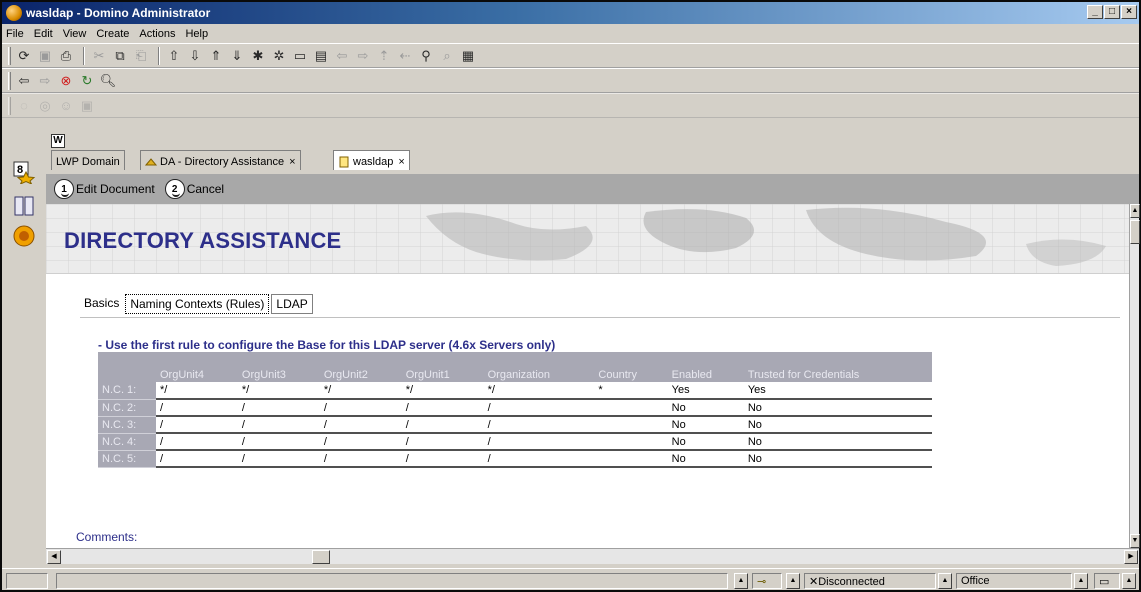 The width and height of the screenshot is (1141, 592). What do you see at coordinates (292, 304) in the screenshot?
I see `tab-ldap: LDAP` at bounding box center [292, 304].